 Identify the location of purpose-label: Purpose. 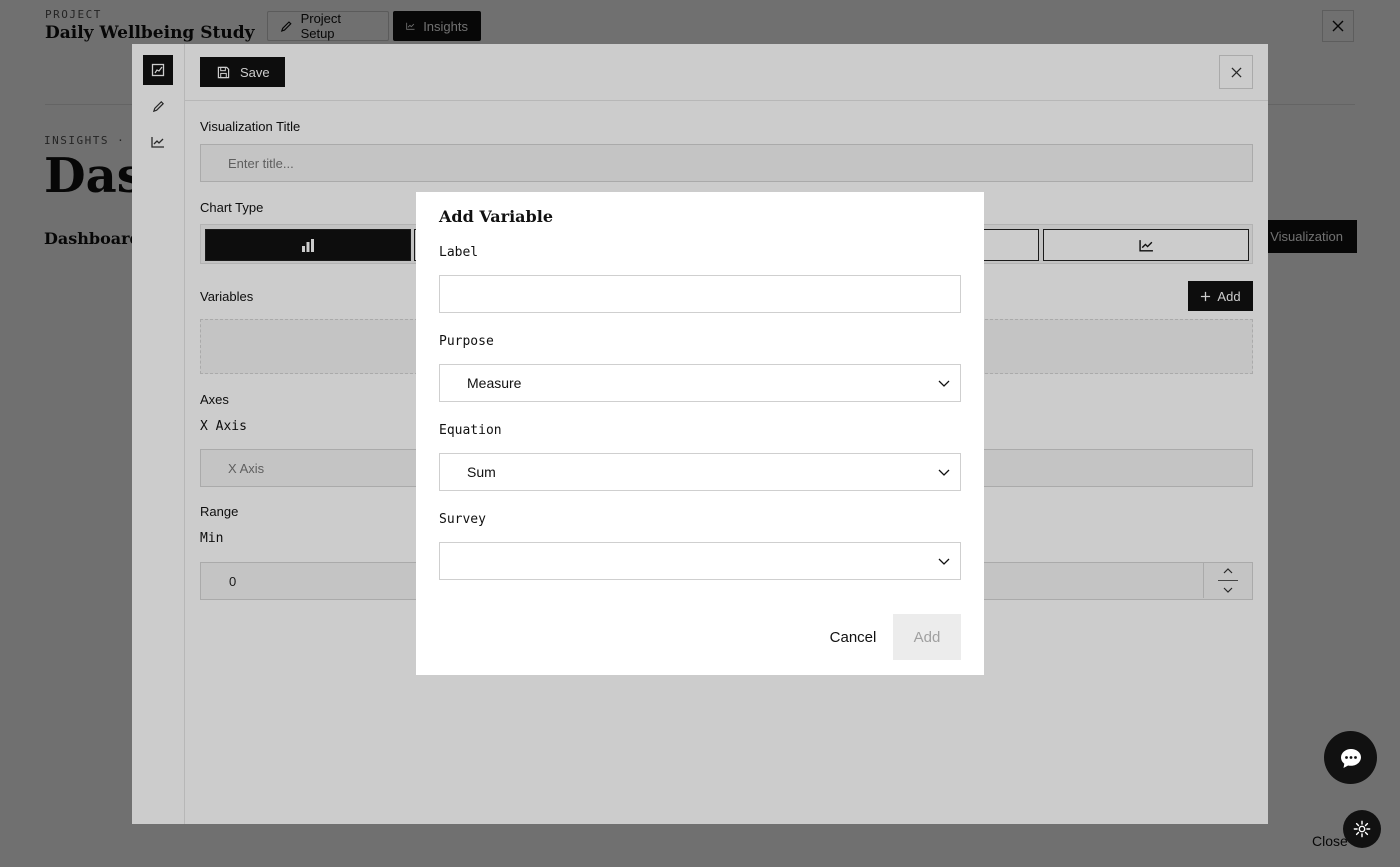
(466, 341).